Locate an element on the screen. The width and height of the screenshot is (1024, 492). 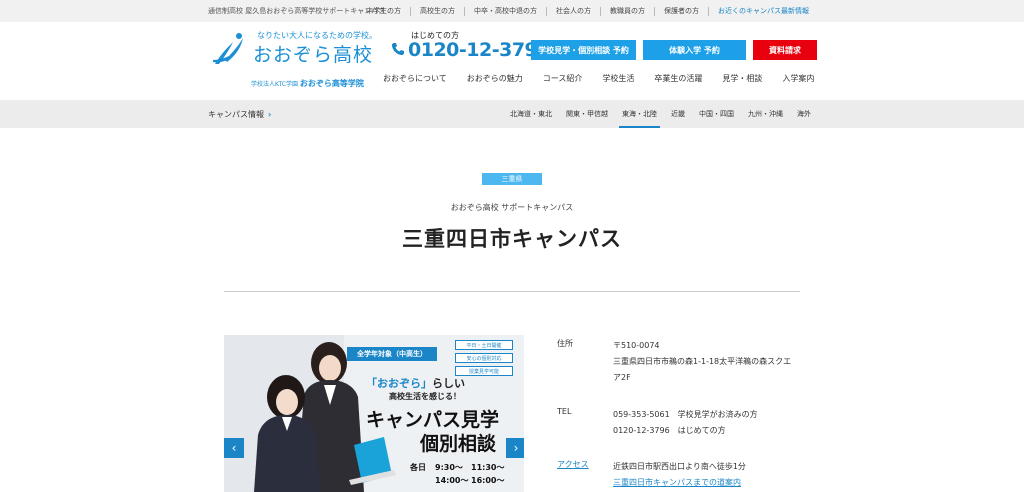
nav-admission: 入学案内 is located at coordinates (798, 78).